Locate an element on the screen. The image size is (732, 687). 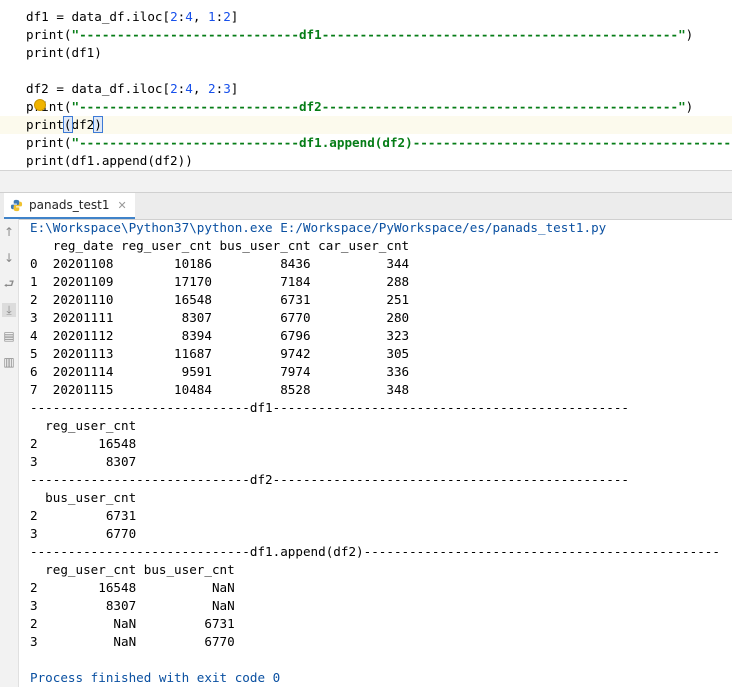
code-token: print(df1.append(df2)) is located at coordinates (109, 160).